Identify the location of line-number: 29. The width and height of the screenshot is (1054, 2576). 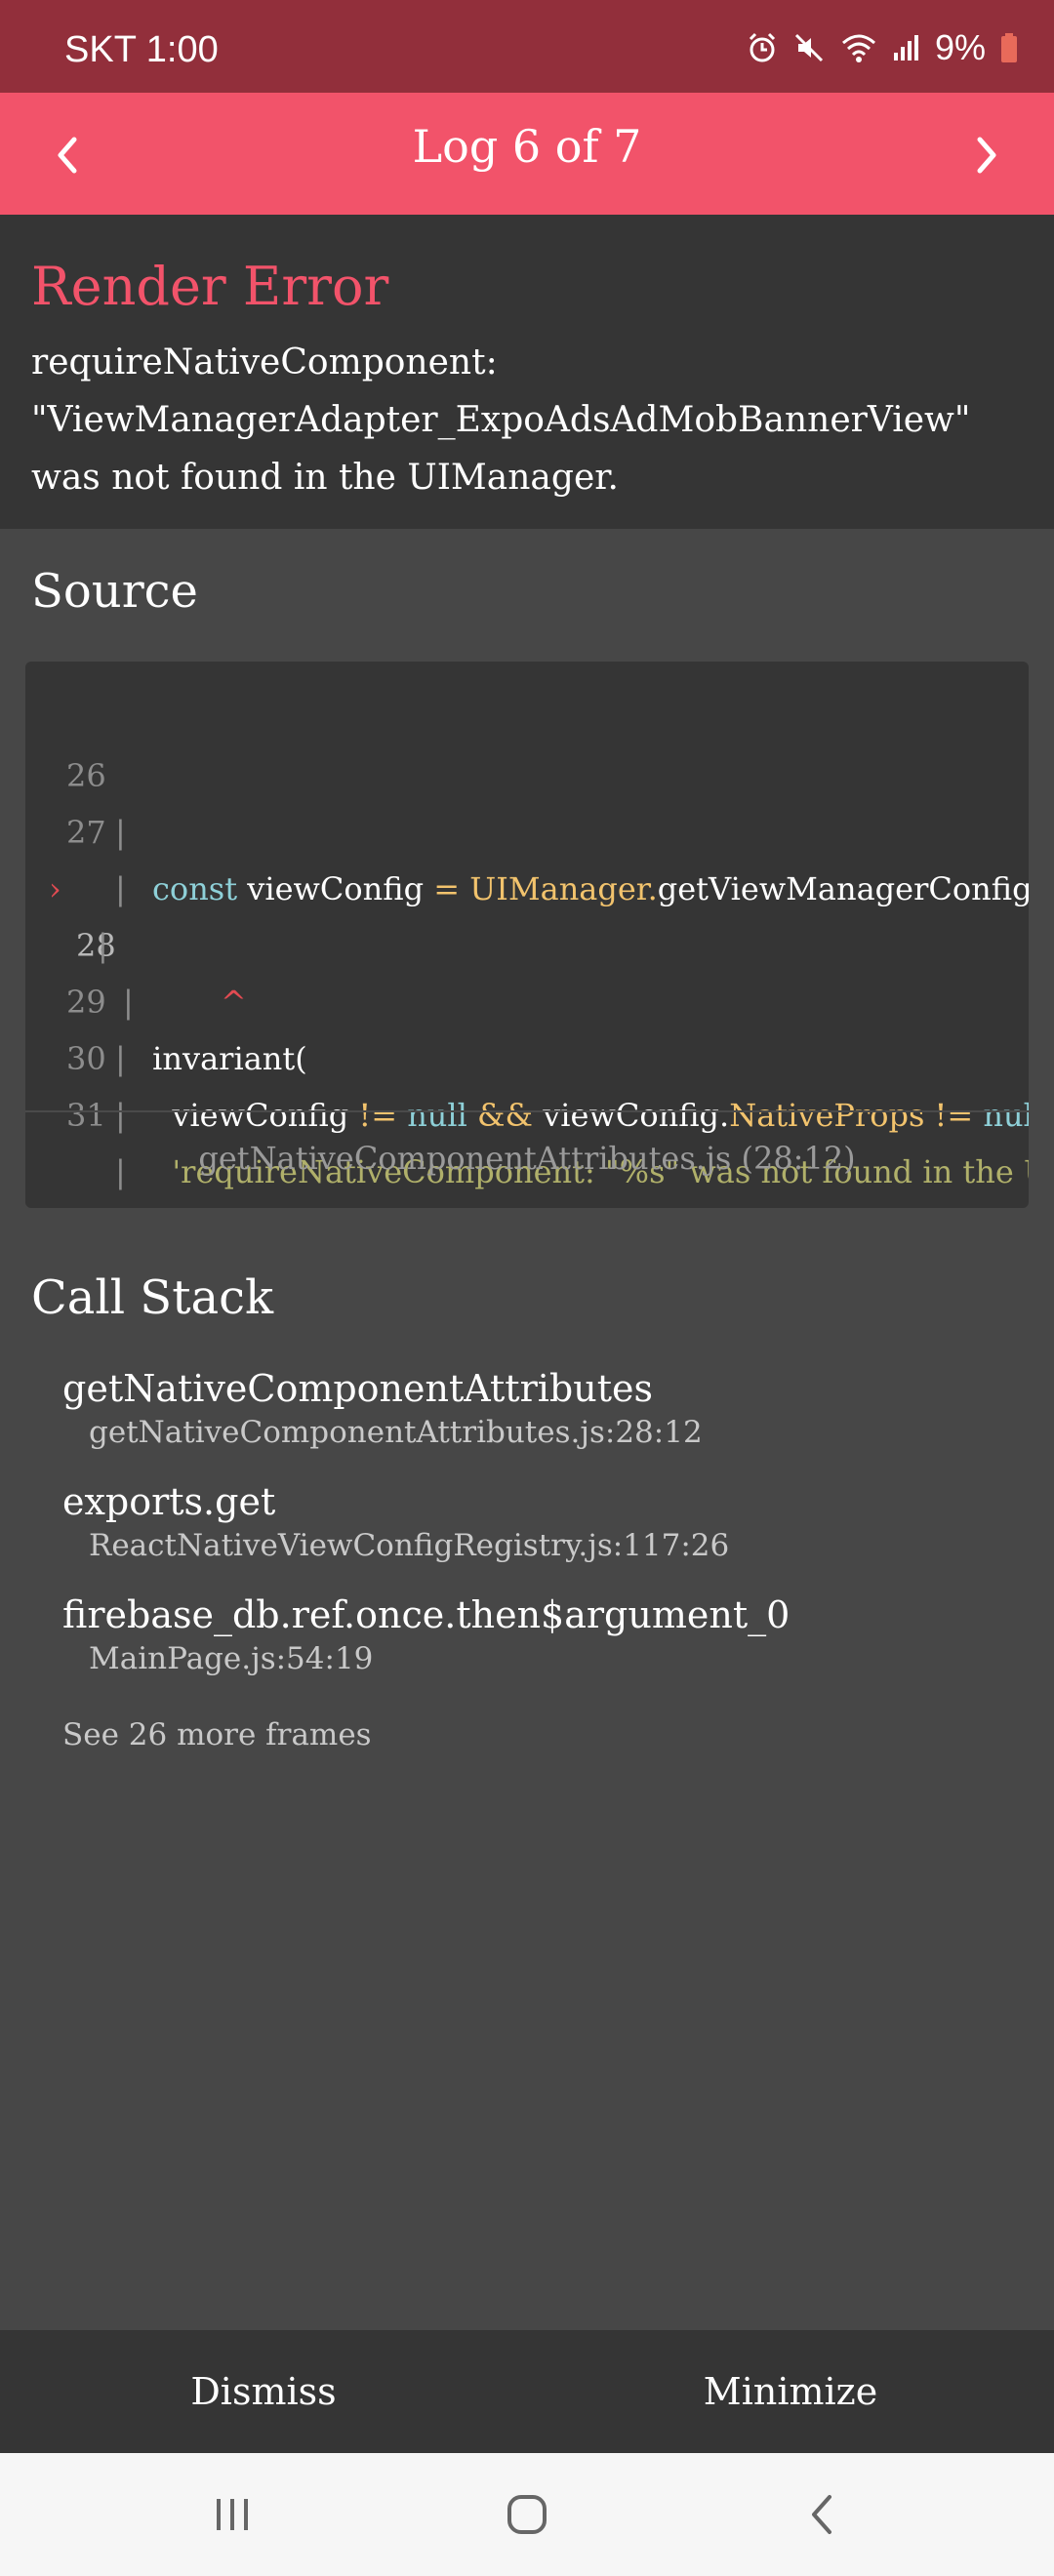
(86, 1003).